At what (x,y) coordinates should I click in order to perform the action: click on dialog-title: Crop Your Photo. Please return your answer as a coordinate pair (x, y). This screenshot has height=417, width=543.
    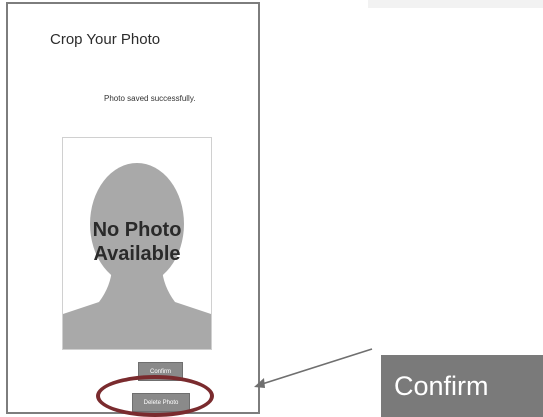
    Looking at the image, I should click on (105, 39).